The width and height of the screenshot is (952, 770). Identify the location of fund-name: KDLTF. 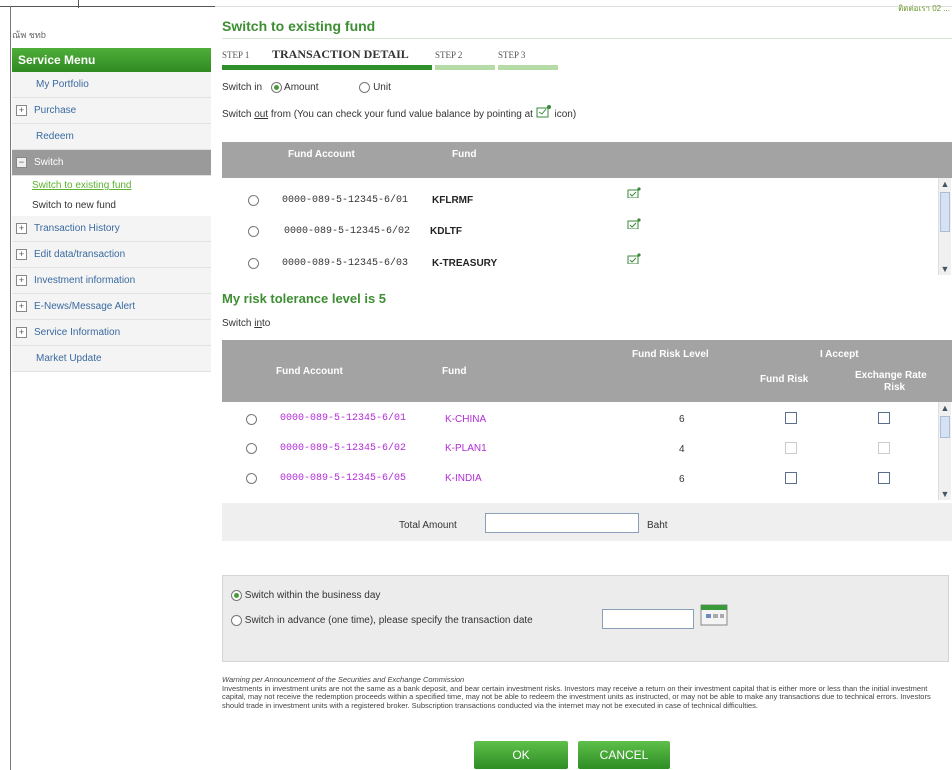
(446, 231).